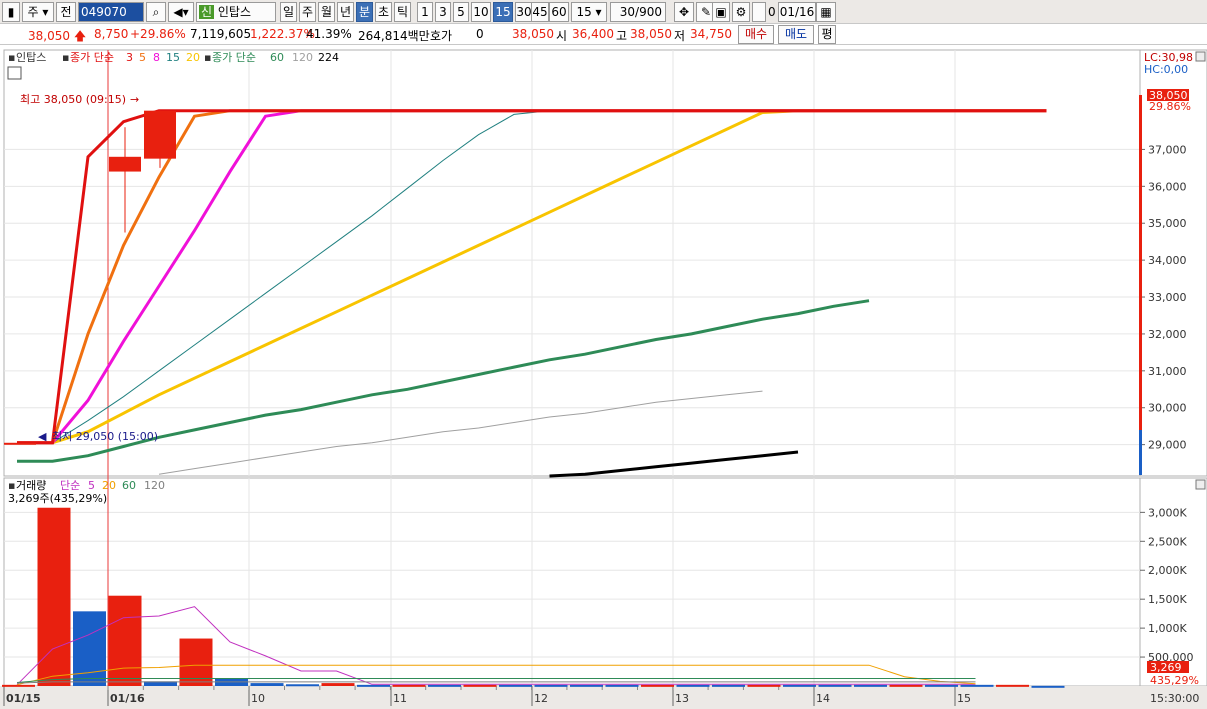 The width and height of the screenshot is (1207, 709). What do you see at coordinates (66, 12) in the screenshot?
I see `prev-button: 전` at bounding box center [66, 12].